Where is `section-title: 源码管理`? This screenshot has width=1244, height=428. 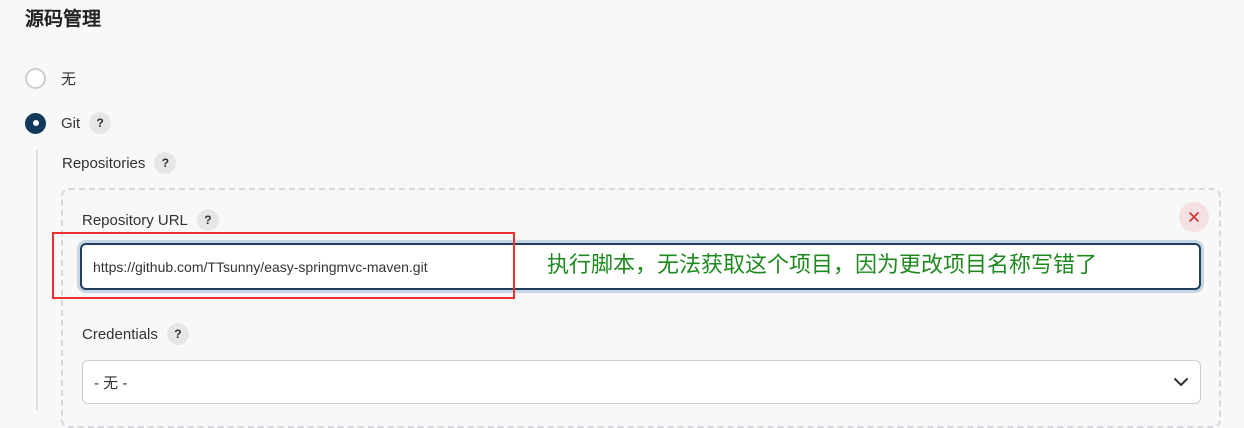 section-title: 源码管理 is located at coordinates (63, 19).